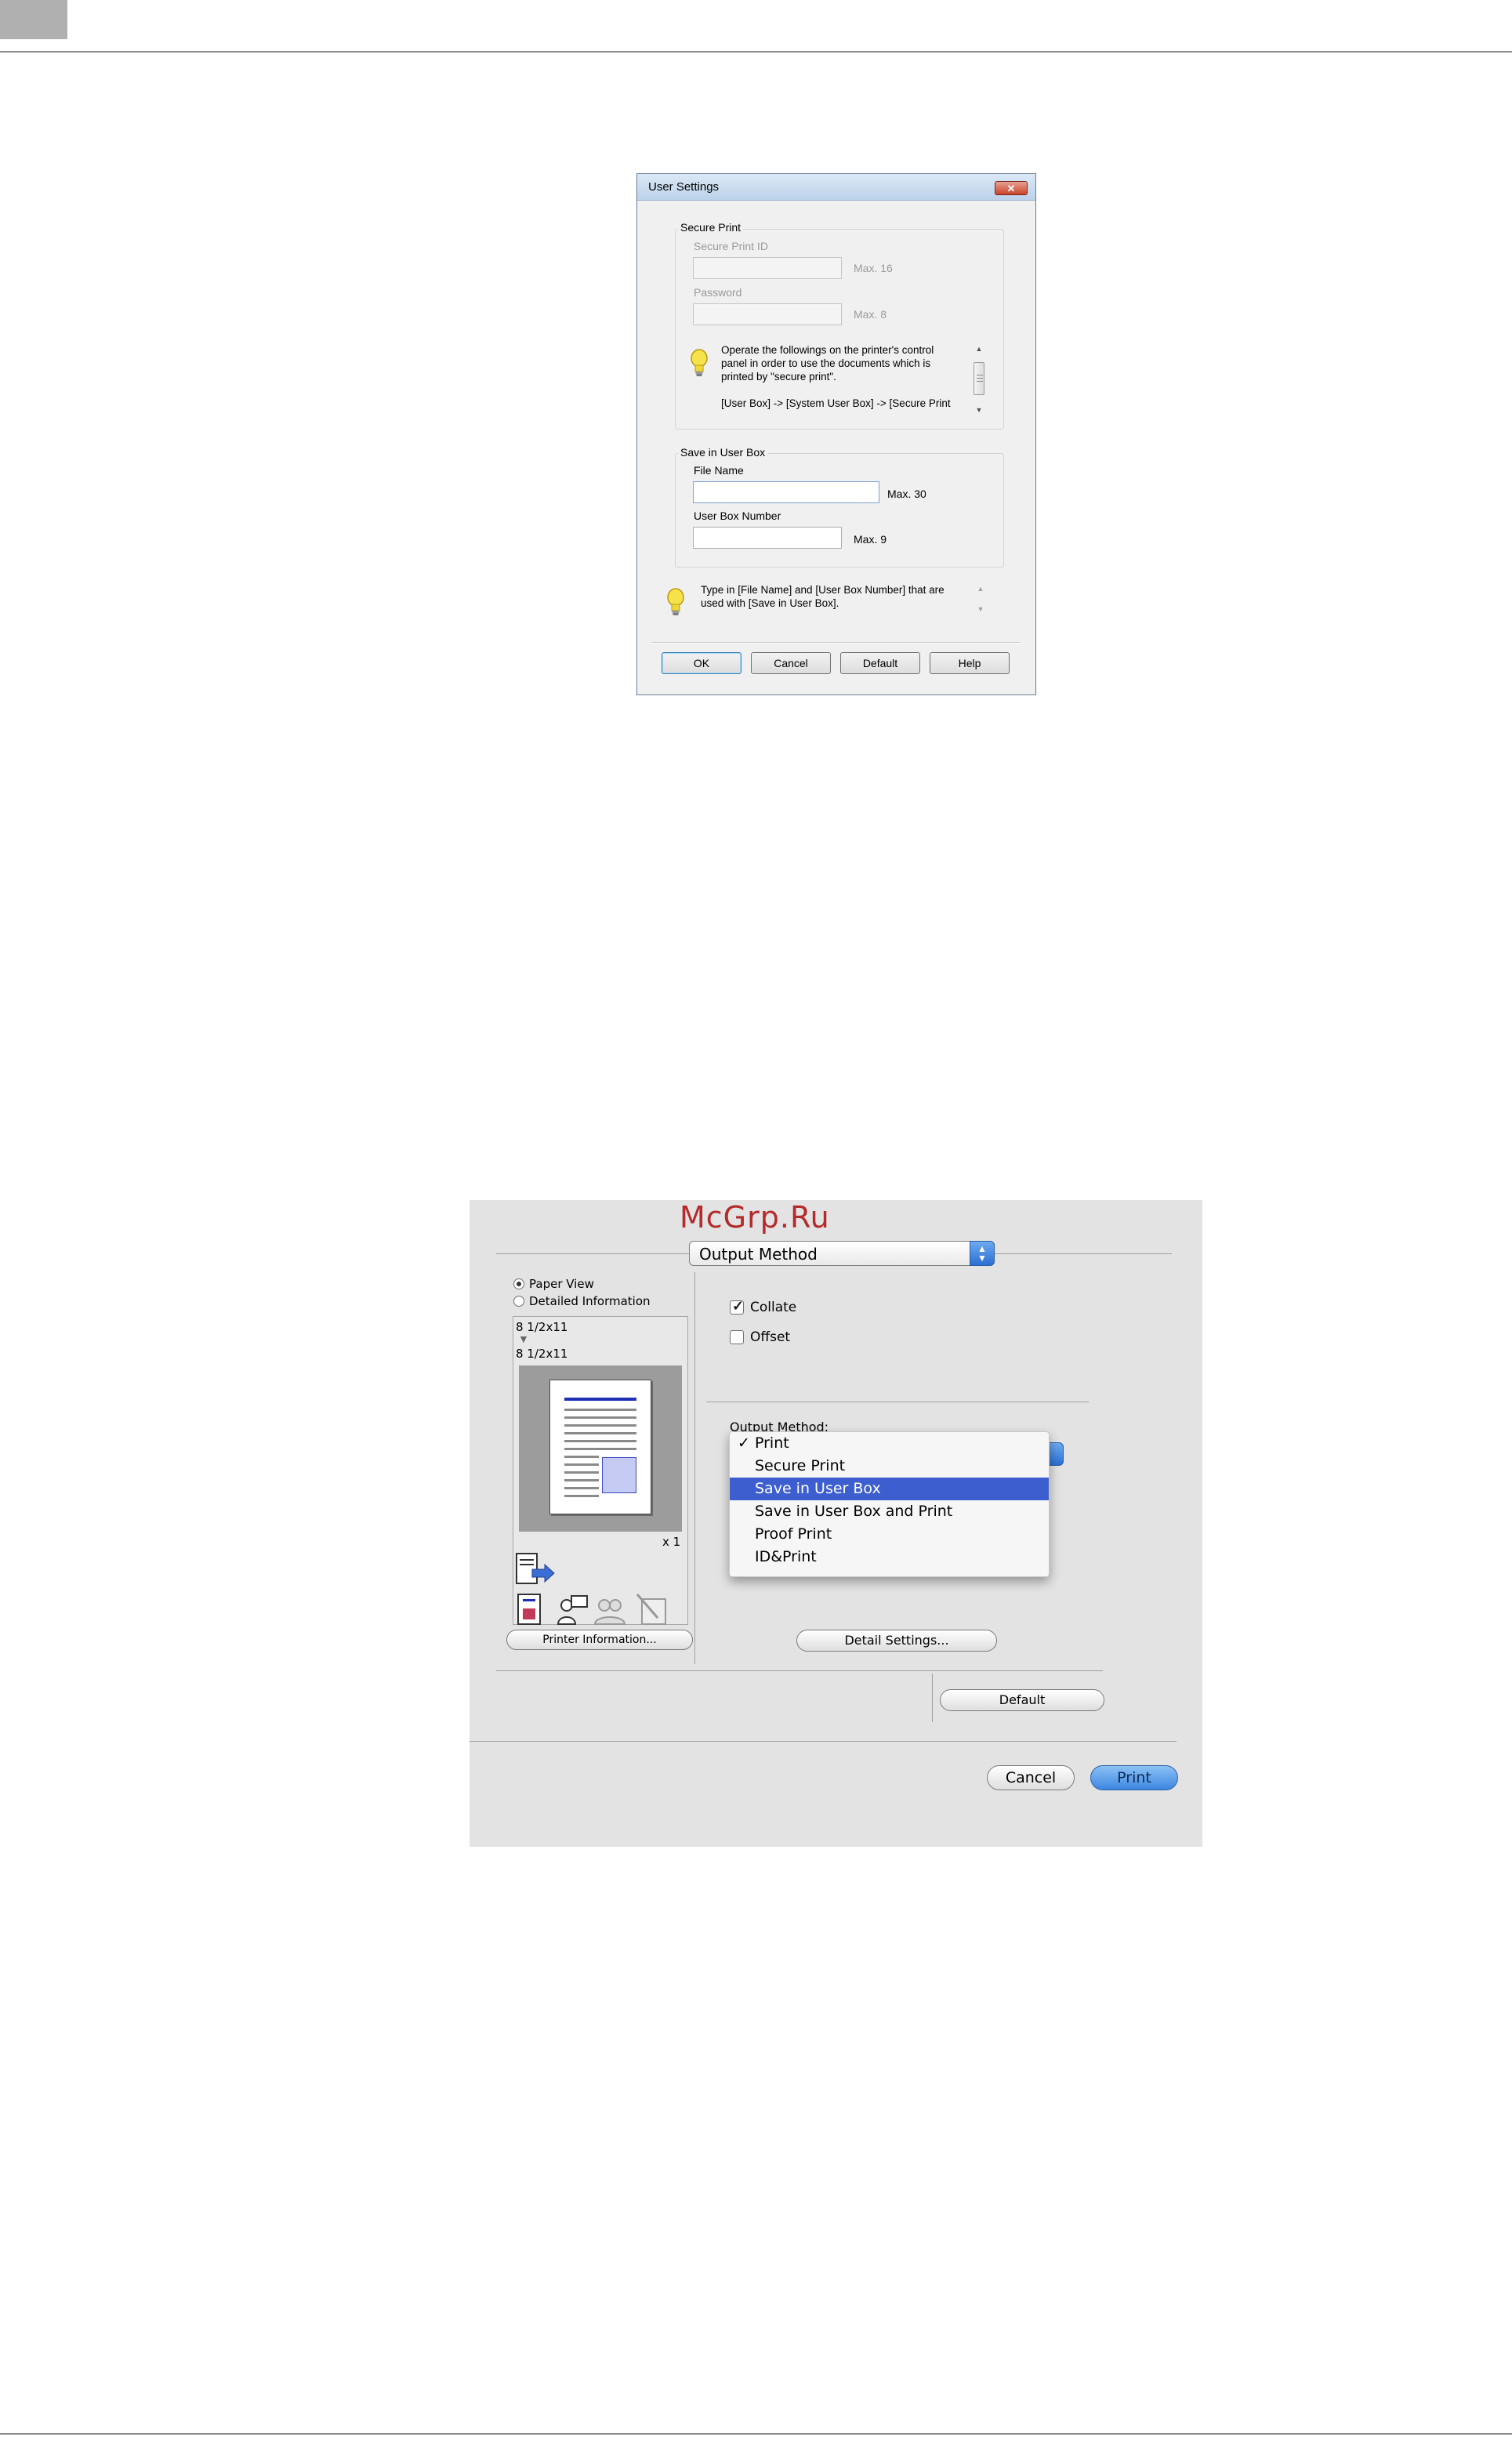 The height and width of the screenshot is (2437, 1512). Describe the element at coordinates (718, 292) in the screenshot. I see `password-label: Password` at that location.